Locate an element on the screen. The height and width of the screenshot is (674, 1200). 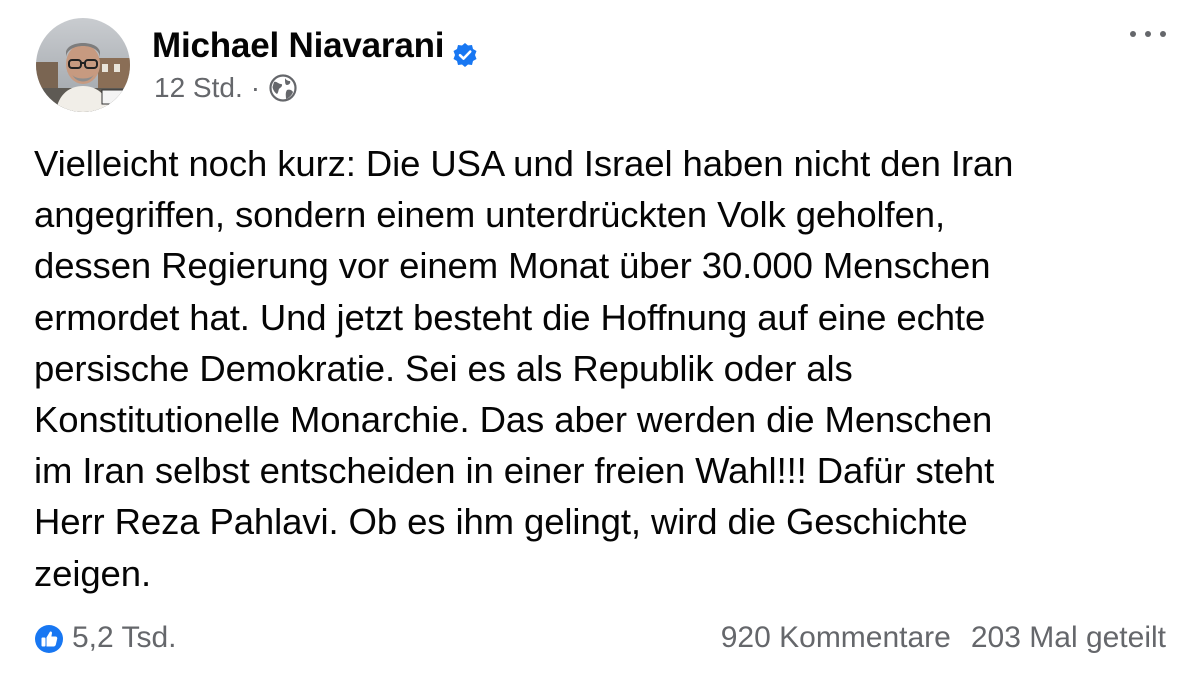
reactions-count: 5,2 Tsd. is located at coordinates (124, 637).